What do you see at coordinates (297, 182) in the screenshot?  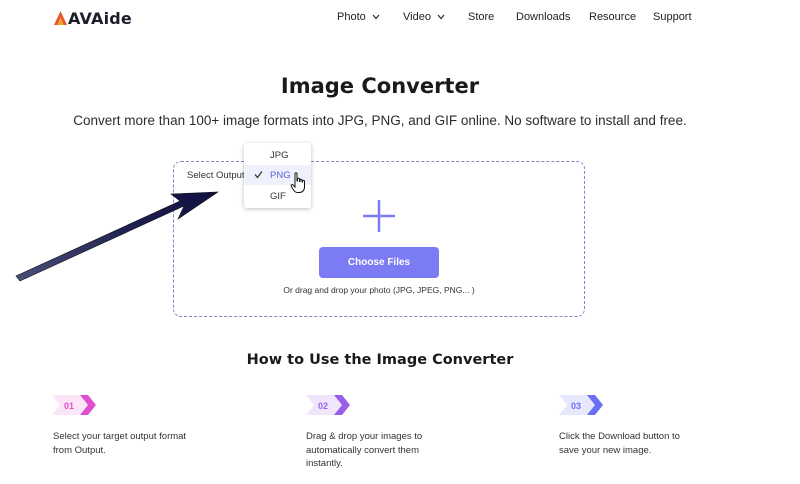 I see `hand-cursor-icon` at bounding box center [297, 182].